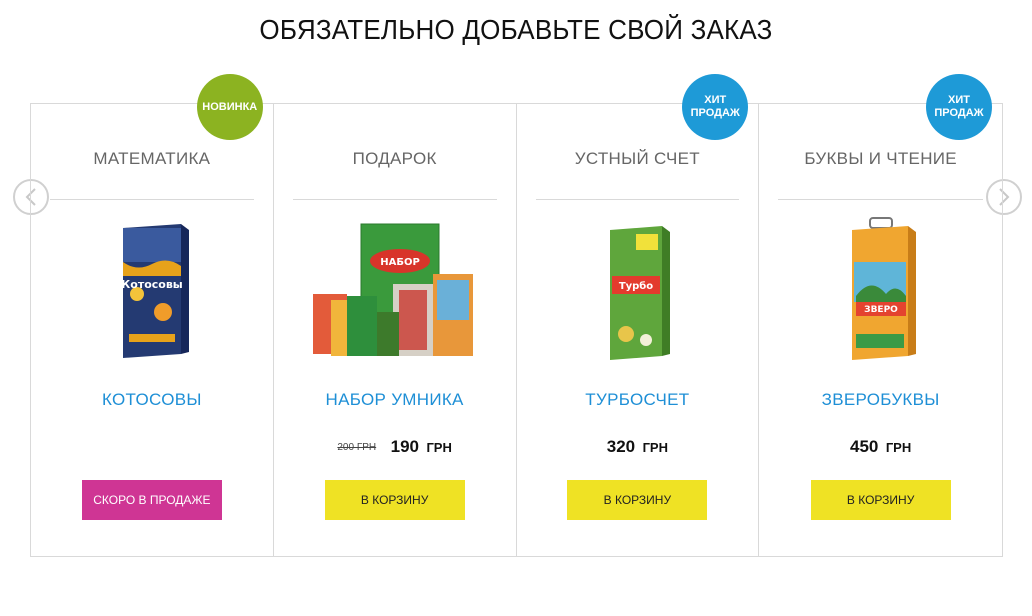 This screenshot has width=1032, height=616. Describe the element at coordinates (516, 29) in the screenshot. I see `page-title: ОБЯЗАТЕЛЬНО ДОБАВЬТЕ СВОЙ ЗАКАЗ` at that location.